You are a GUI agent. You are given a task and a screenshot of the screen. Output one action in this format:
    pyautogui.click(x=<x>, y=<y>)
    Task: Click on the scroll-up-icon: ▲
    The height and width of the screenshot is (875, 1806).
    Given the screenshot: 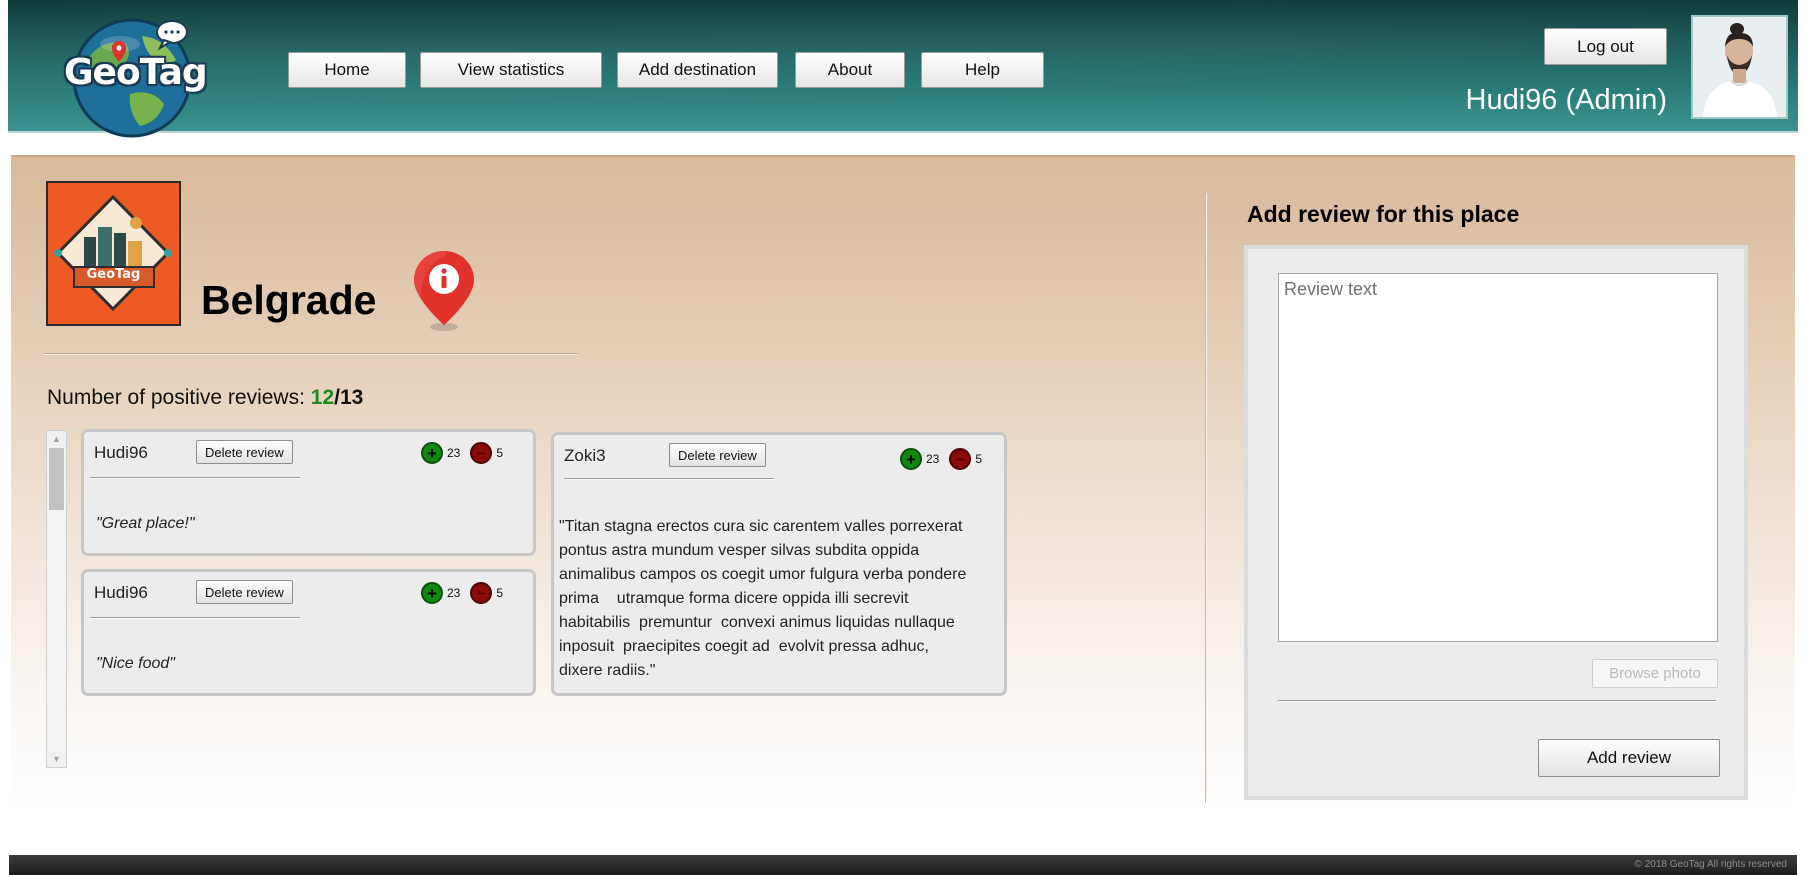 What is the action you would take?
    pyautogui.click(x=56, y=439)
    